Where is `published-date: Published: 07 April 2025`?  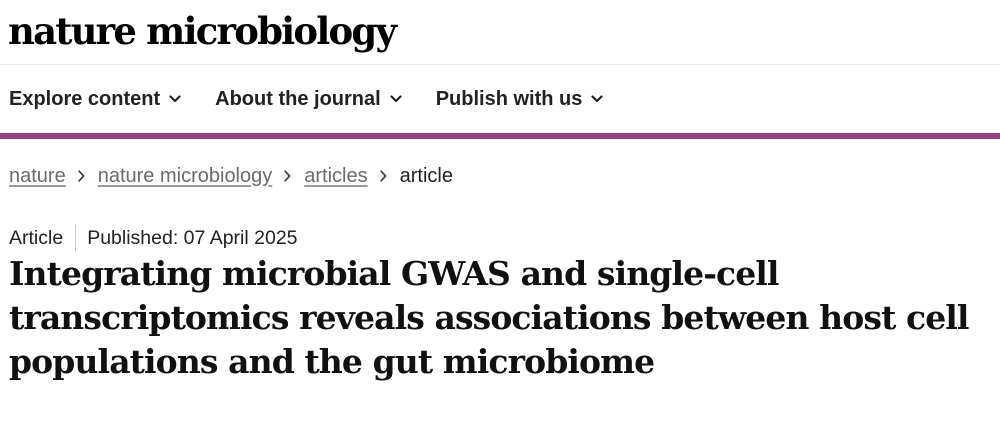
published-date: Published: 07 April 2025 is located at coordinates (192, 237).